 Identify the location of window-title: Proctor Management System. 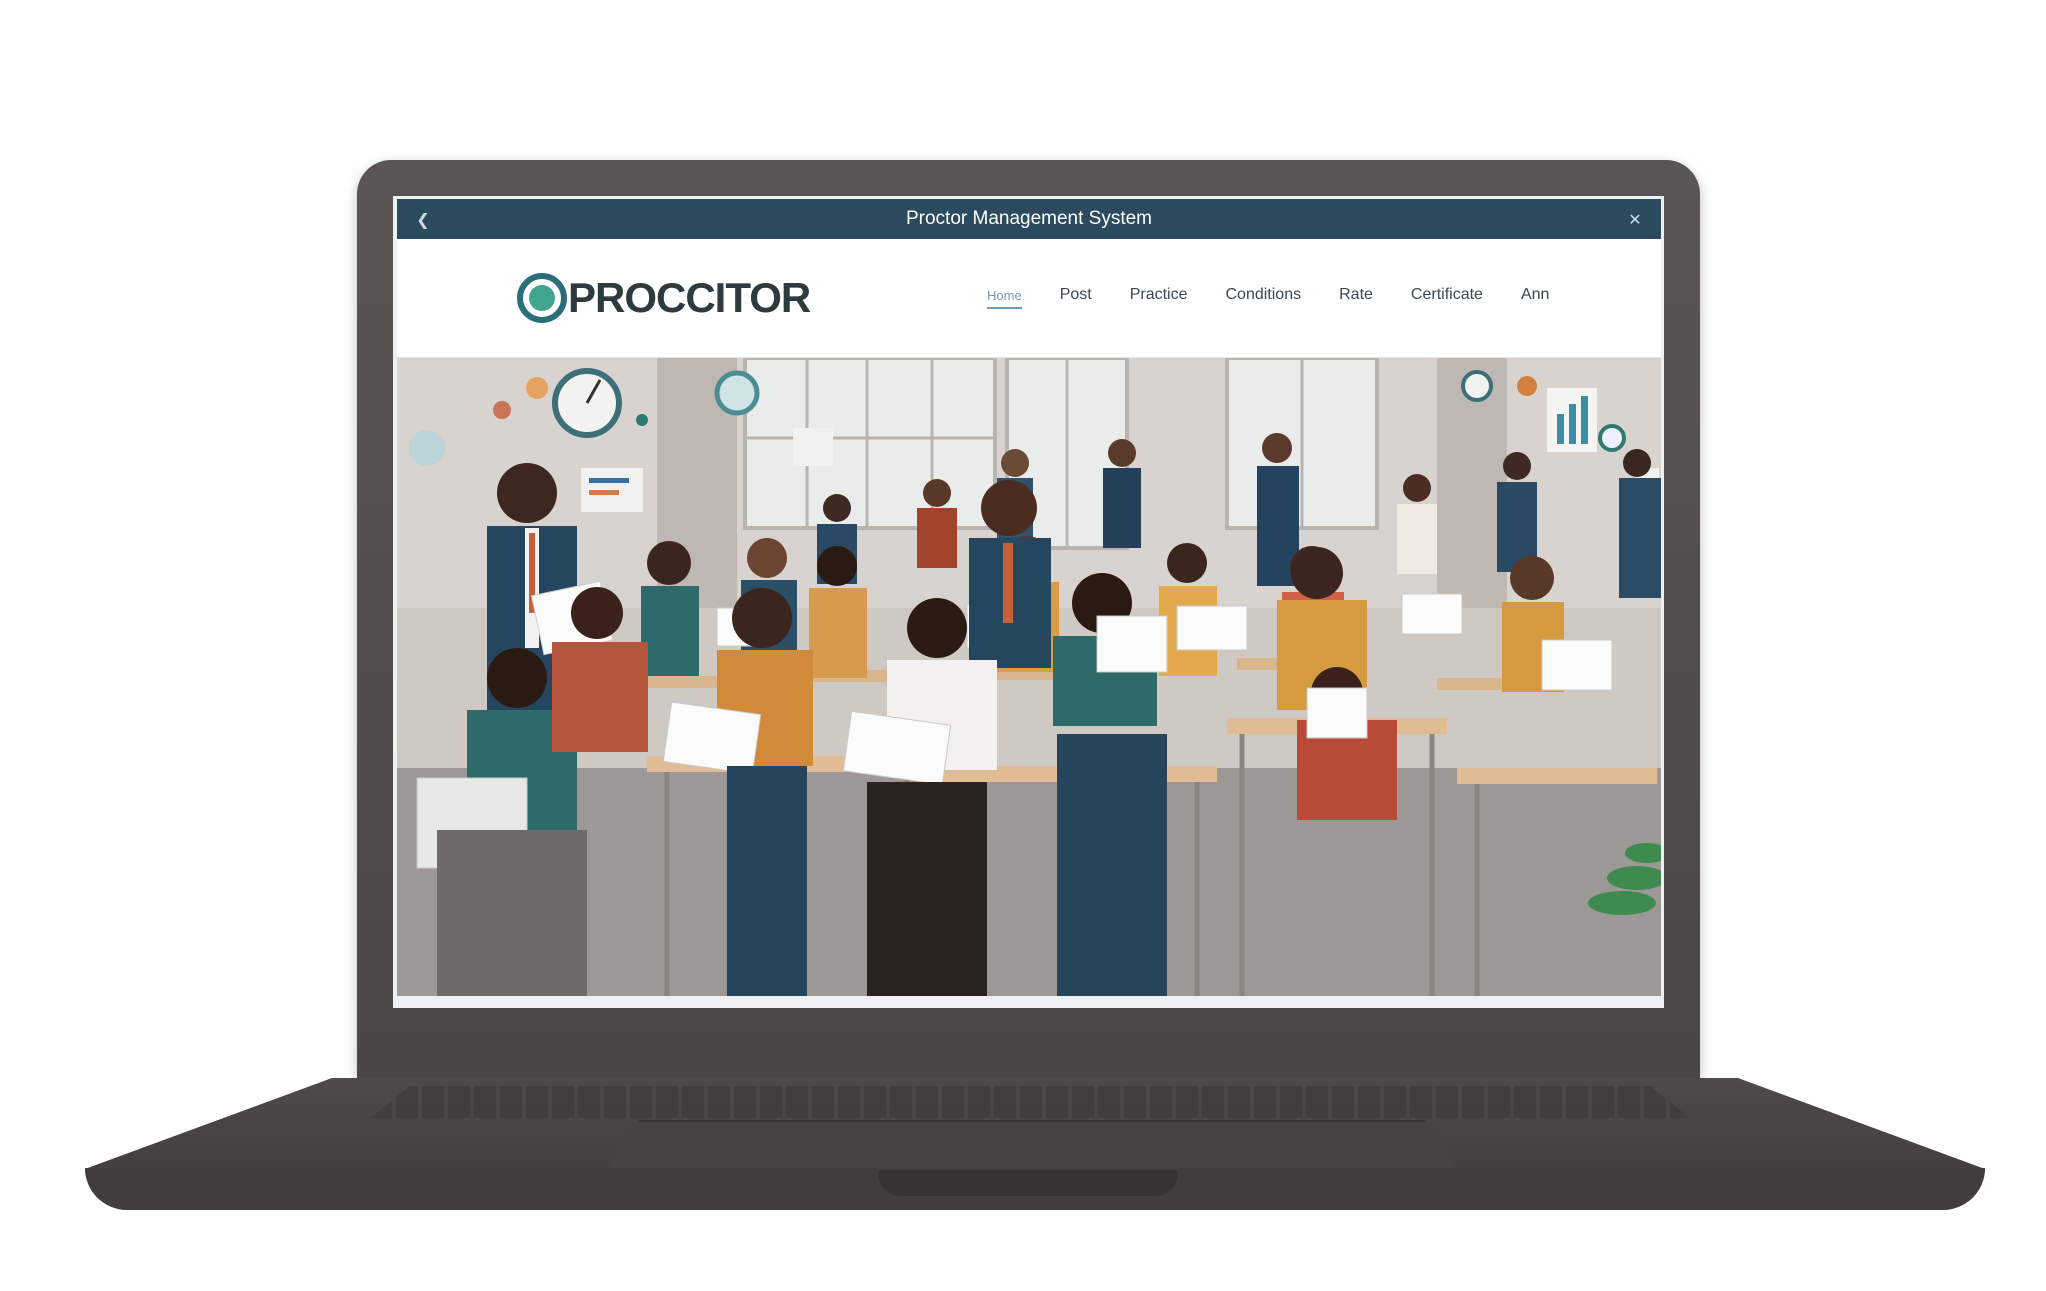
(1029, 218).